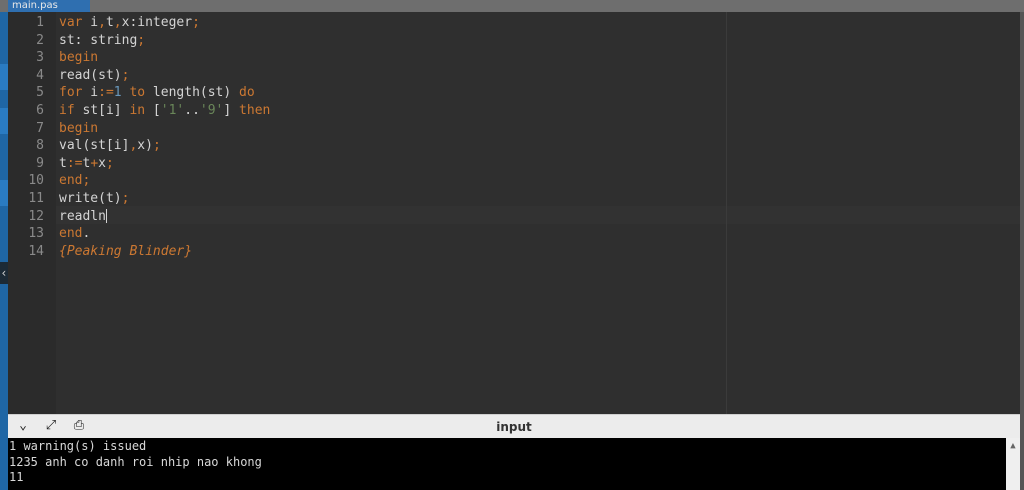 Image resolution: width=1024 pixels, height=490 pixels. What do you see at coordinates (40, 163) in the screenshot?
I see `line-number: 9` at bounding box center [40, 163].